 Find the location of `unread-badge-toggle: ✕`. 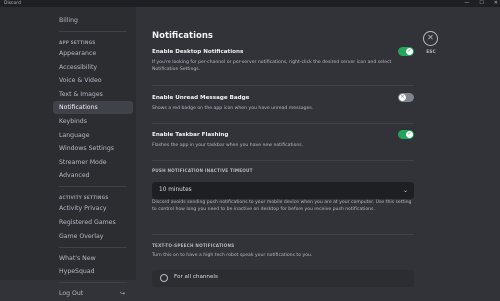

unread-badge-toggle: ✕ is located at coordinates (406, 97).